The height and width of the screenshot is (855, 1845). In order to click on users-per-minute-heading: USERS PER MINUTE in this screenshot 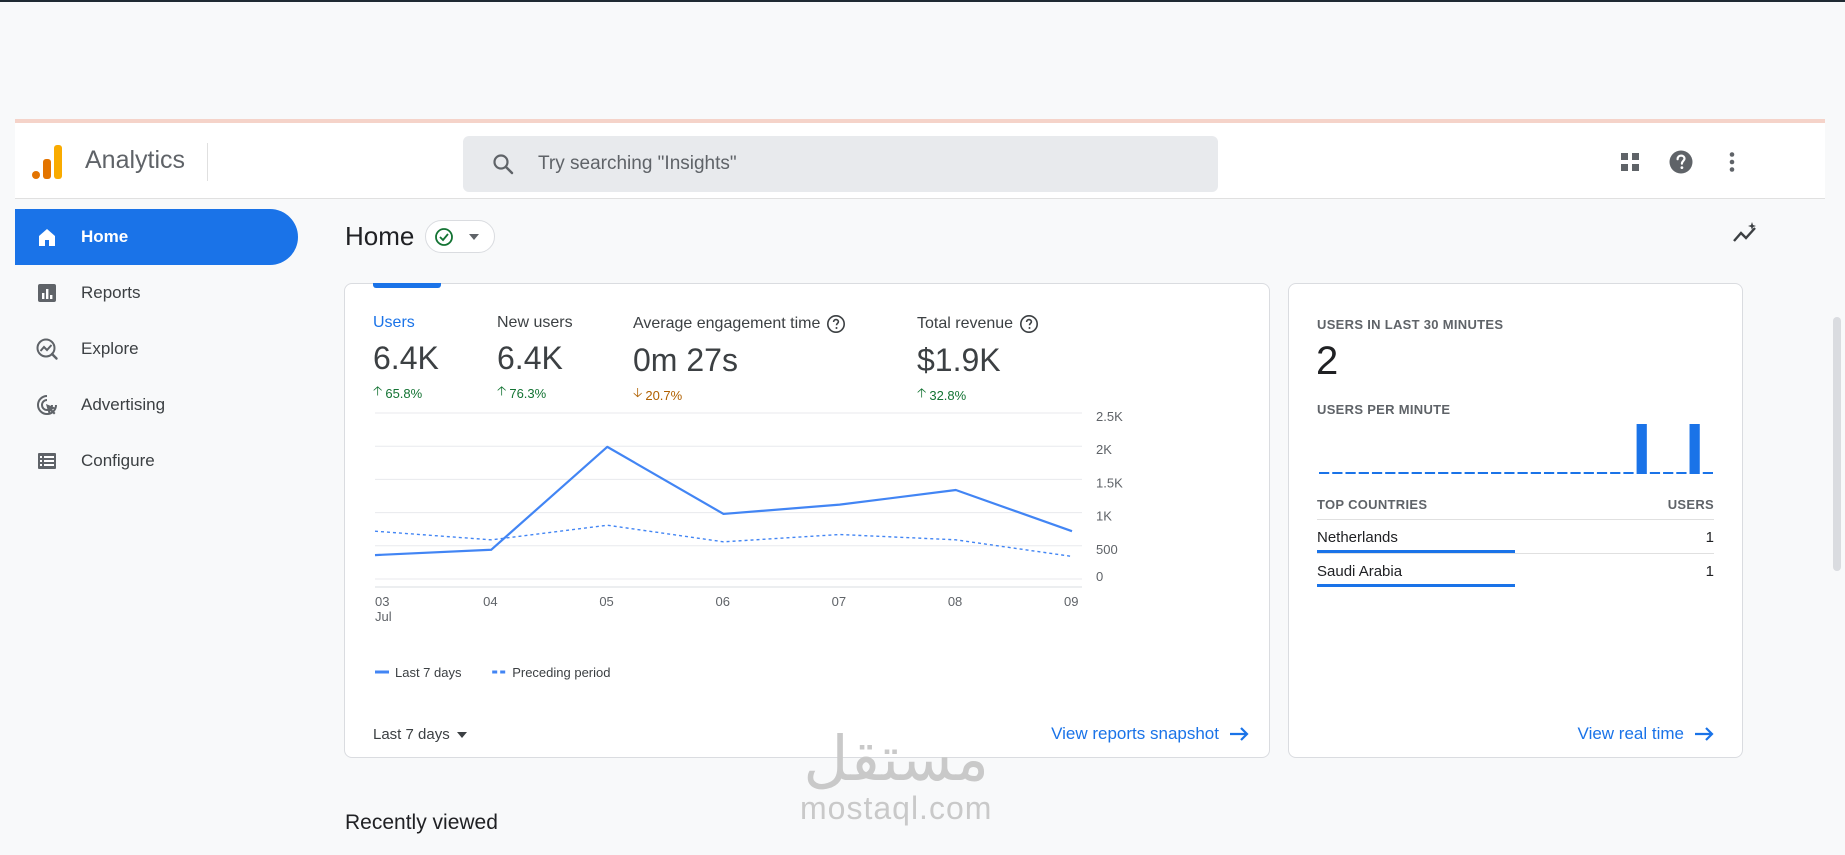, I will do `click(1384, 409)`.